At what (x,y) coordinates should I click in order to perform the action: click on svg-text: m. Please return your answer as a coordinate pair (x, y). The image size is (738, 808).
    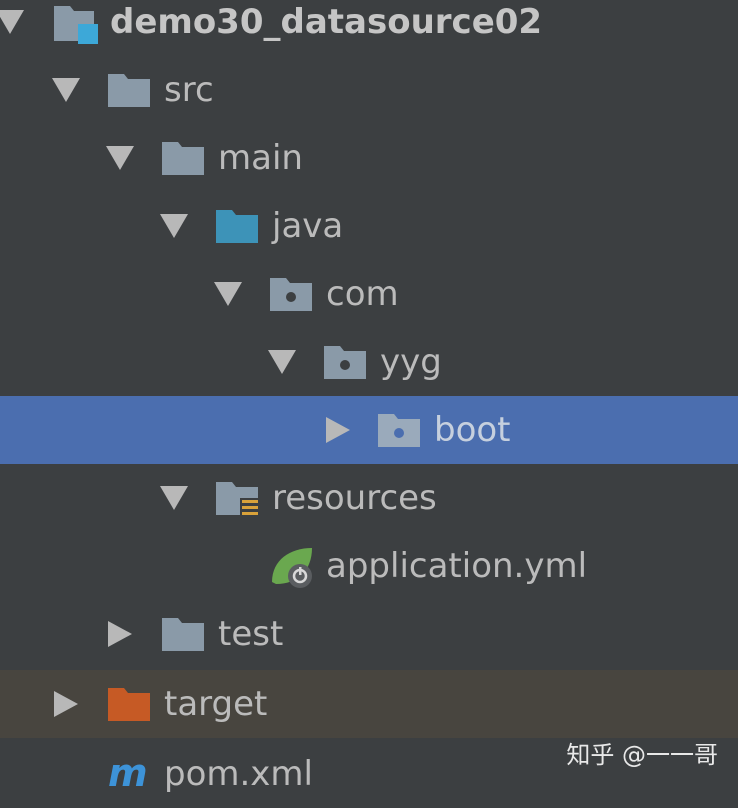
    Looking at the image, I should click on (128, 772).